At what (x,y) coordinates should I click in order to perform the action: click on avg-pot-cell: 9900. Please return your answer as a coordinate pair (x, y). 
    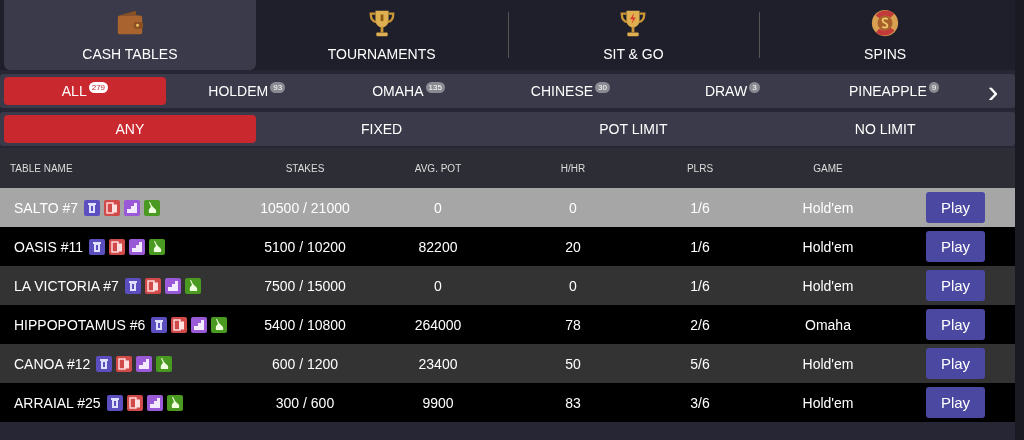
    Looking at the image, I should click on (438, 402).